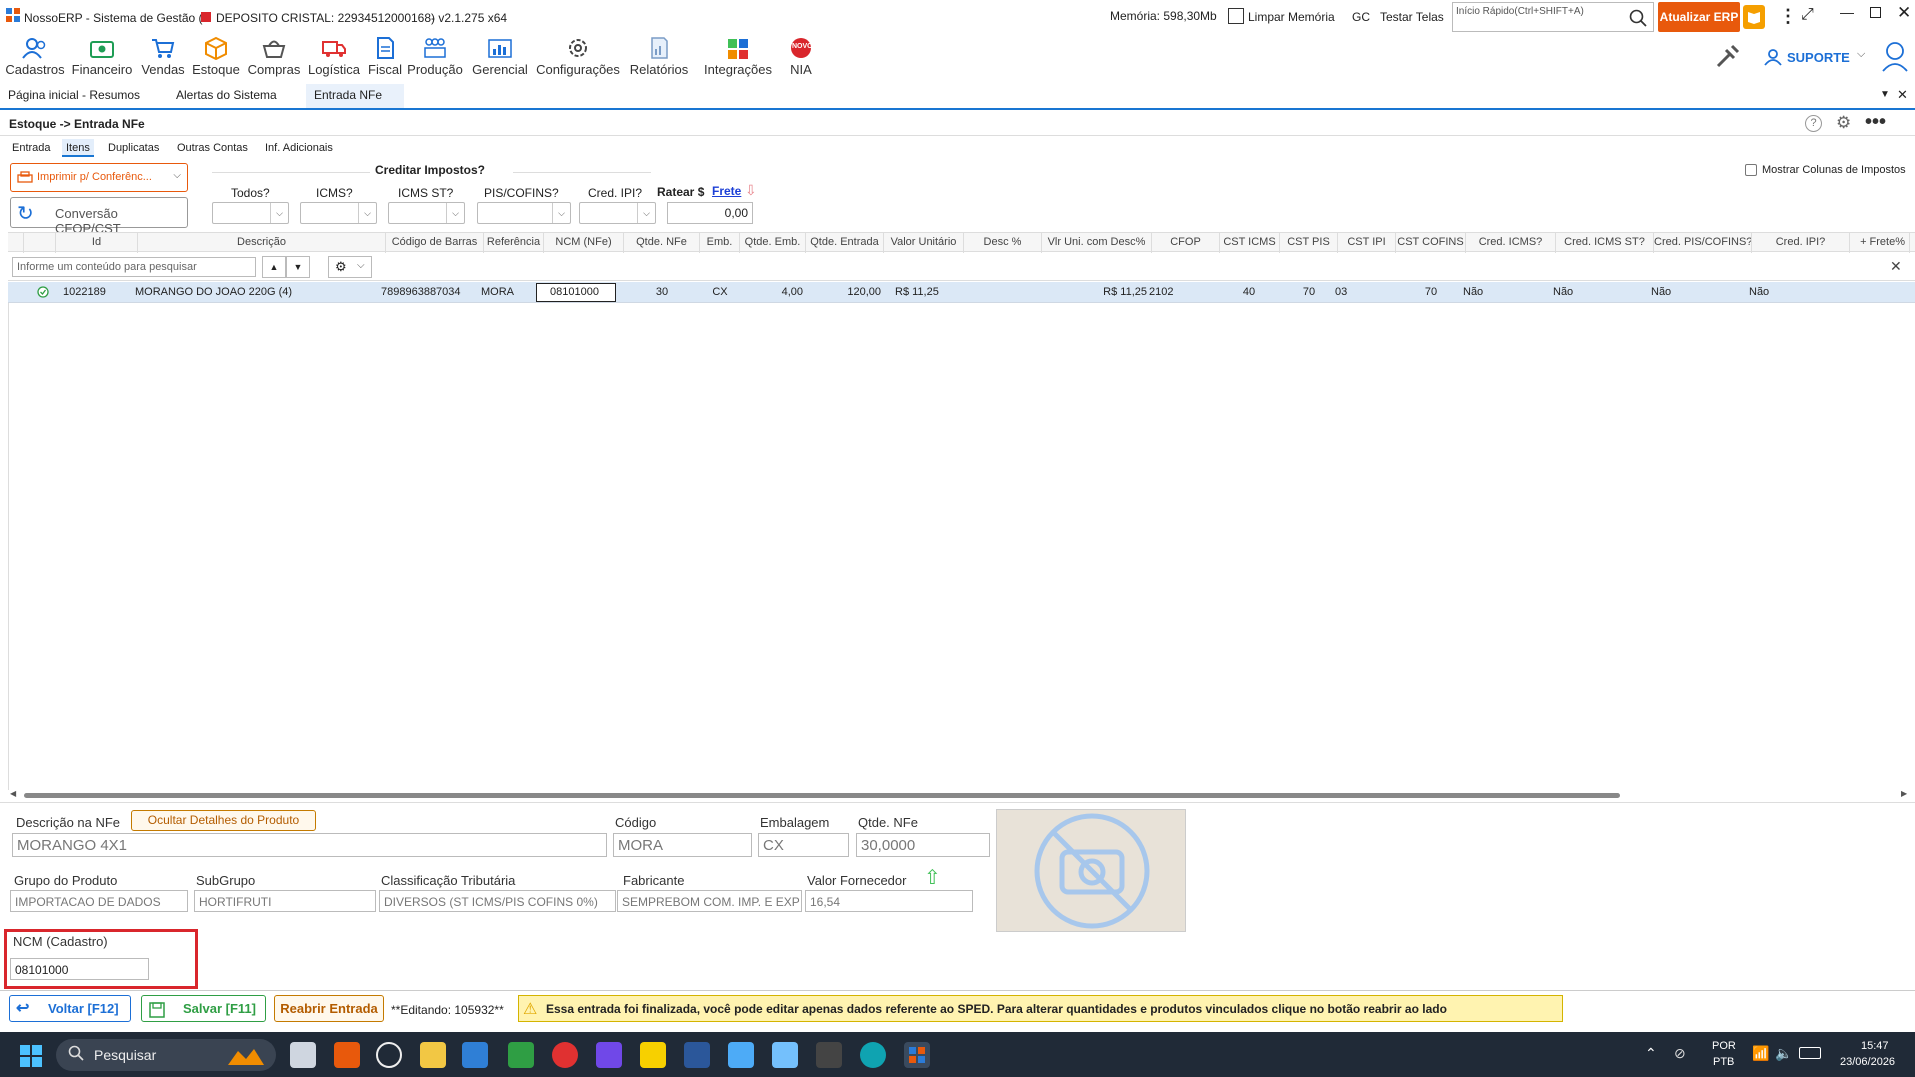  Describe the element at coordinates (134, 267) in the screenshot. I see `grid-search-input: Informe um conteúdo para pesquisar` at that location.